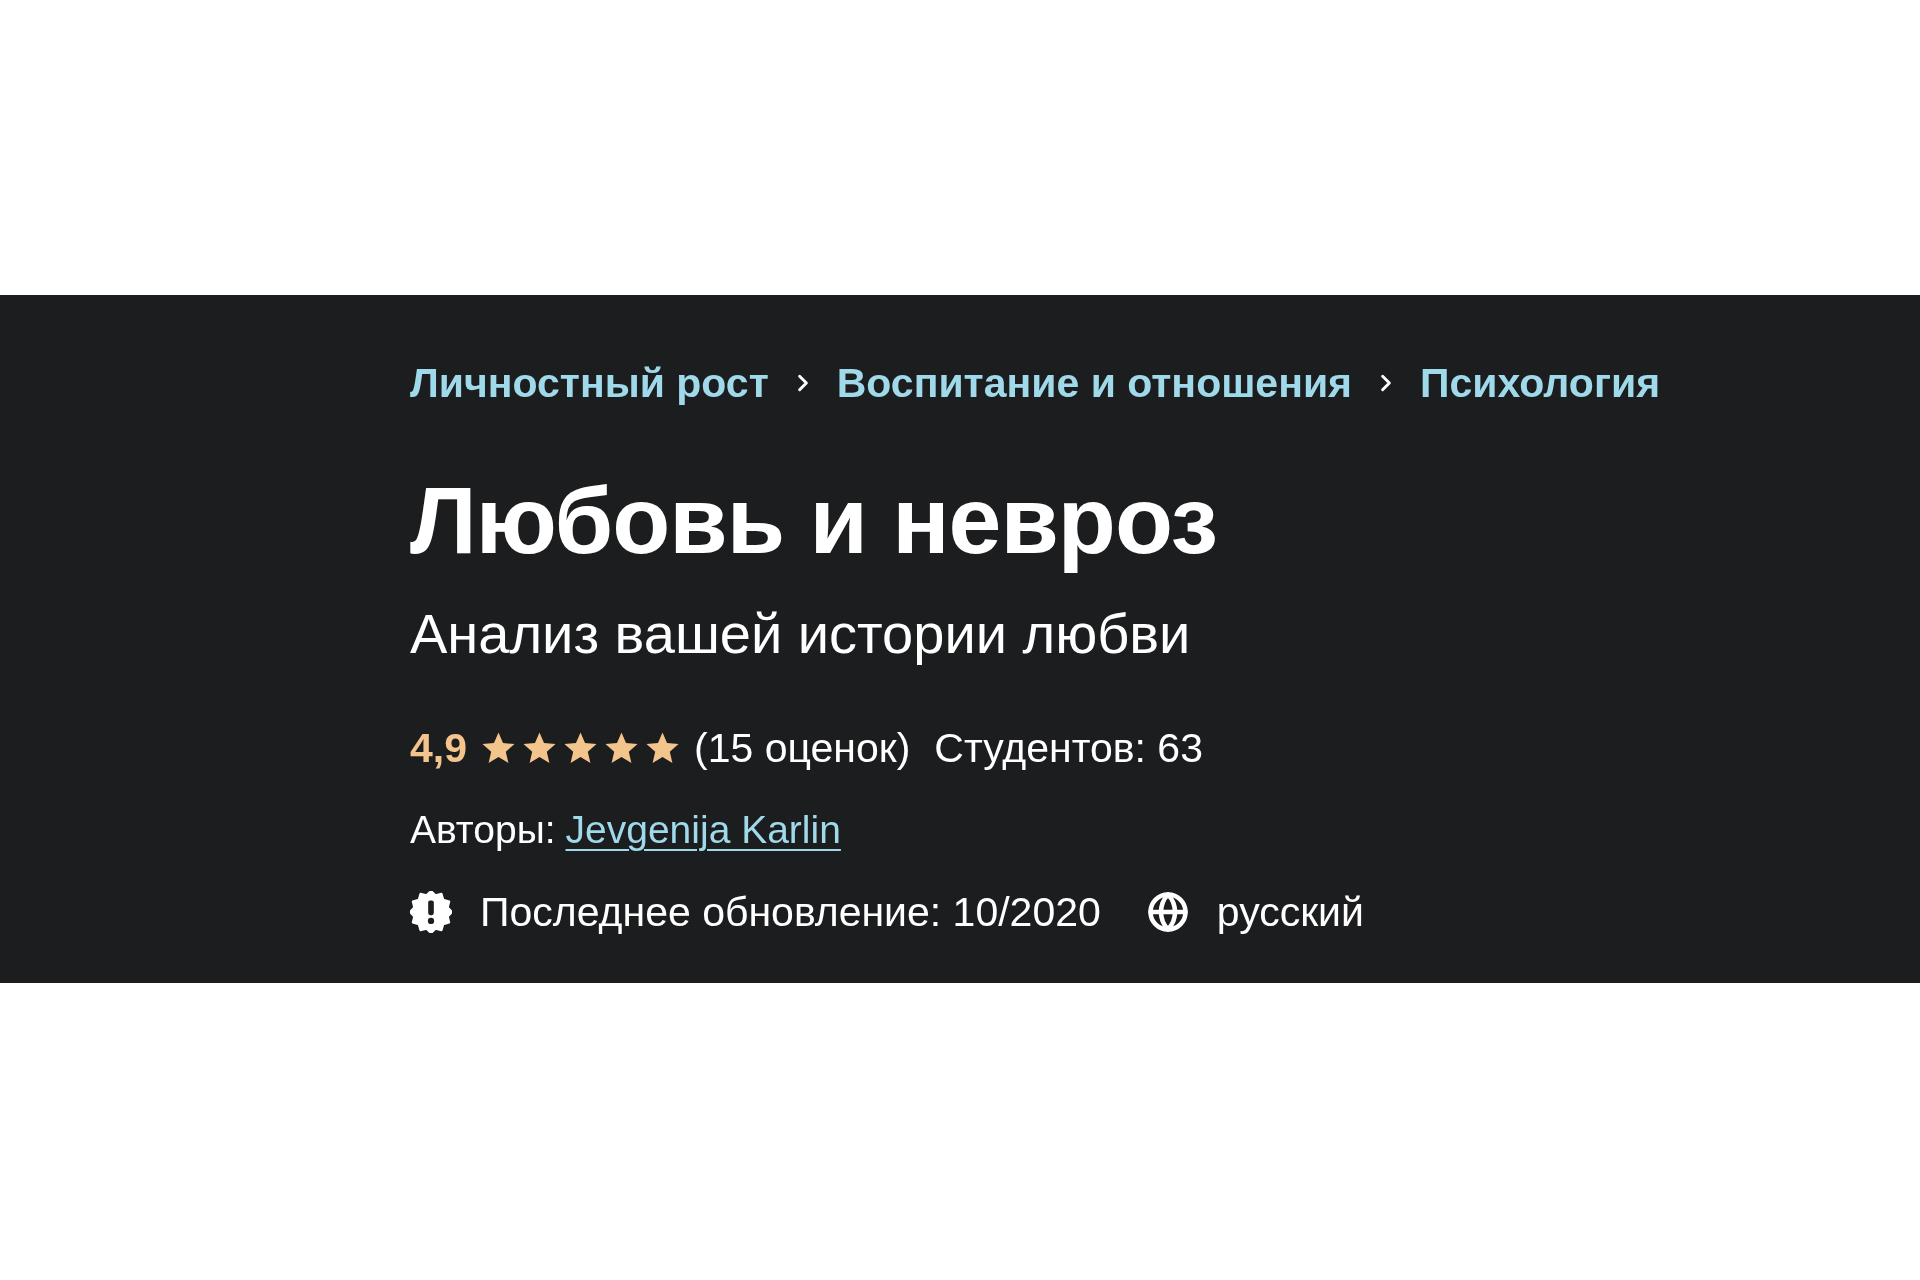 The height and width of the screenshot is (1280, 1920). I want to click on author-link: Jevgenija Karlin, so click(703, 830).